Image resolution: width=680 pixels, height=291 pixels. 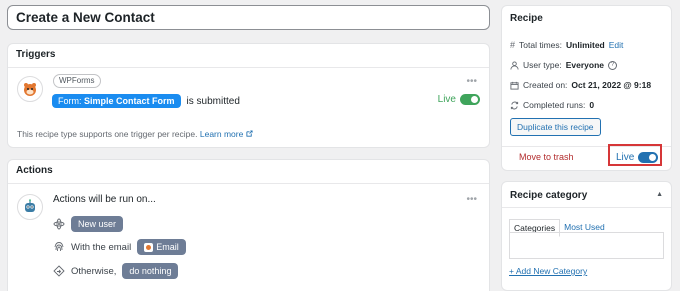 I want to click on add-new-category-link: + Add New Category, so click(x=548, y=271).